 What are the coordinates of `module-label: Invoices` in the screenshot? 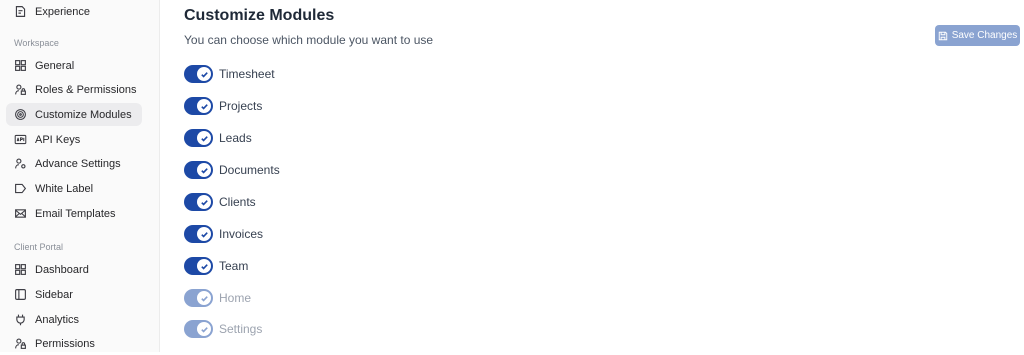 It's located at (241, 234).